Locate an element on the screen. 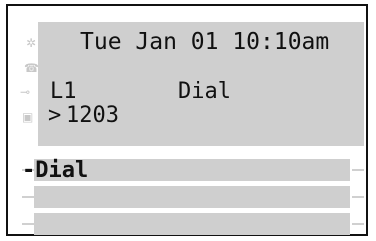 Image resolution: width=376 pixels, height=241 pixels. line-state: Dial is located at coordinates (204, 91).